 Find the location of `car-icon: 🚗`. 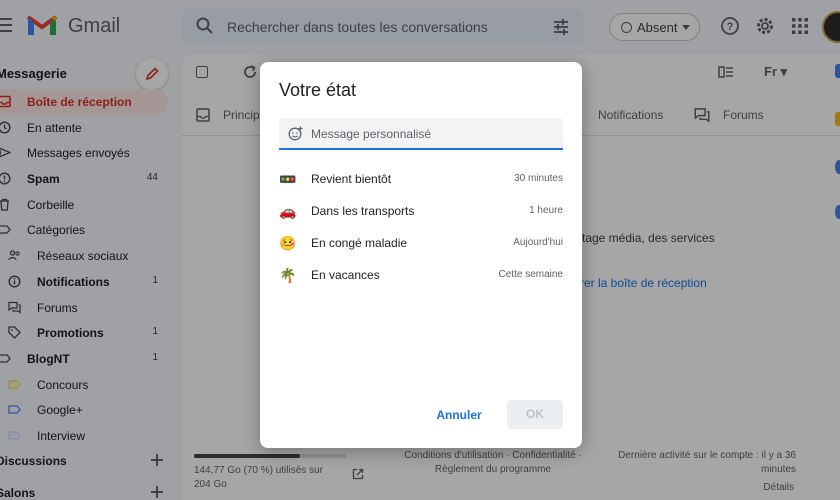

car-icon: 🚗 is located at coordinates (288, 211).